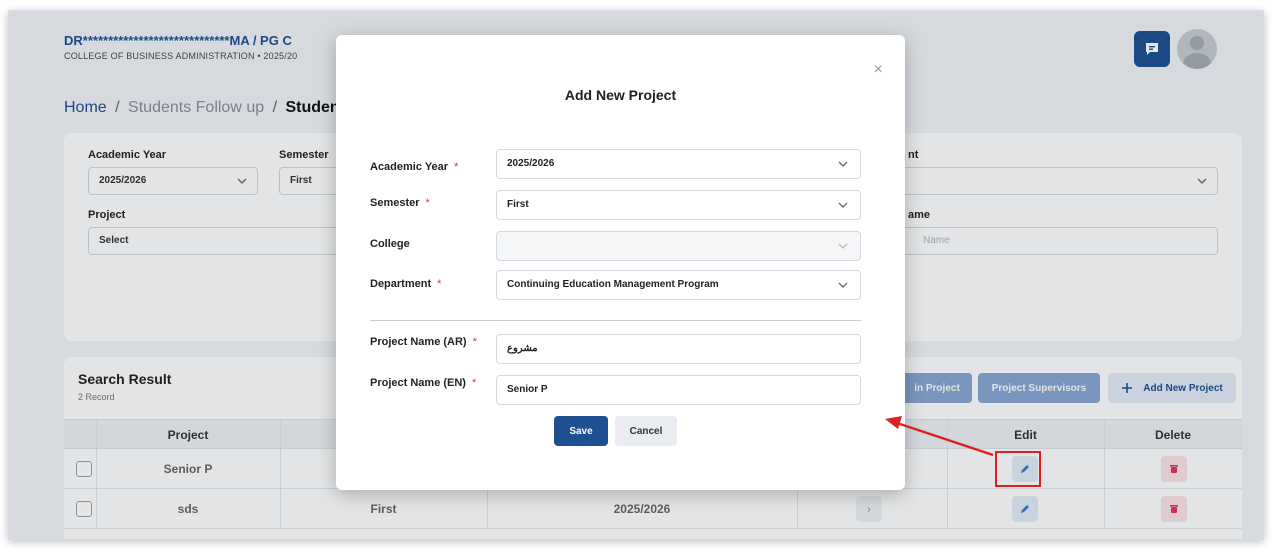 The width and height of the screenshot is (1272, 554). What do you see at coordinates (939, 436) in the screenshot?
I see `annotation-arrow-icon` at bounding box center [939, 436].